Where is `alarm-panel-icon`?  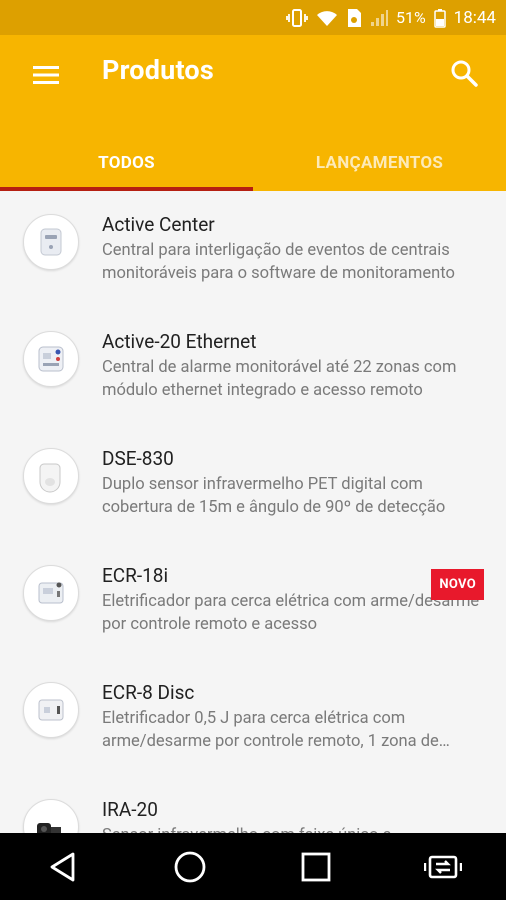
alarm-panel-icon is located at coordinates (51, 359).